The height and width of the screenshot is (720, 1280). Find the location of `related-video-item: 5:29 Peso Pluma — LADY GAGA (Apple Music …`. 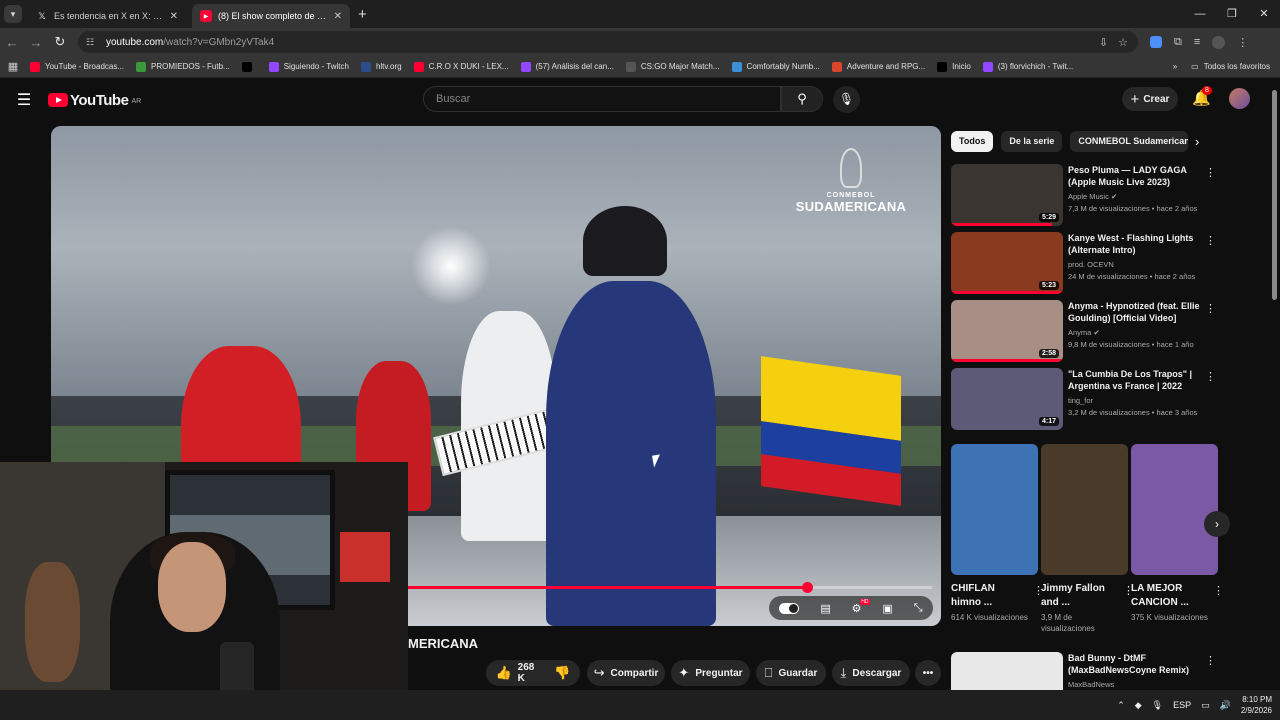

related-video-item: 5:29 Peso Pluma — LADY GAGA (Apple Music … is located at coordinates (1088, 195).